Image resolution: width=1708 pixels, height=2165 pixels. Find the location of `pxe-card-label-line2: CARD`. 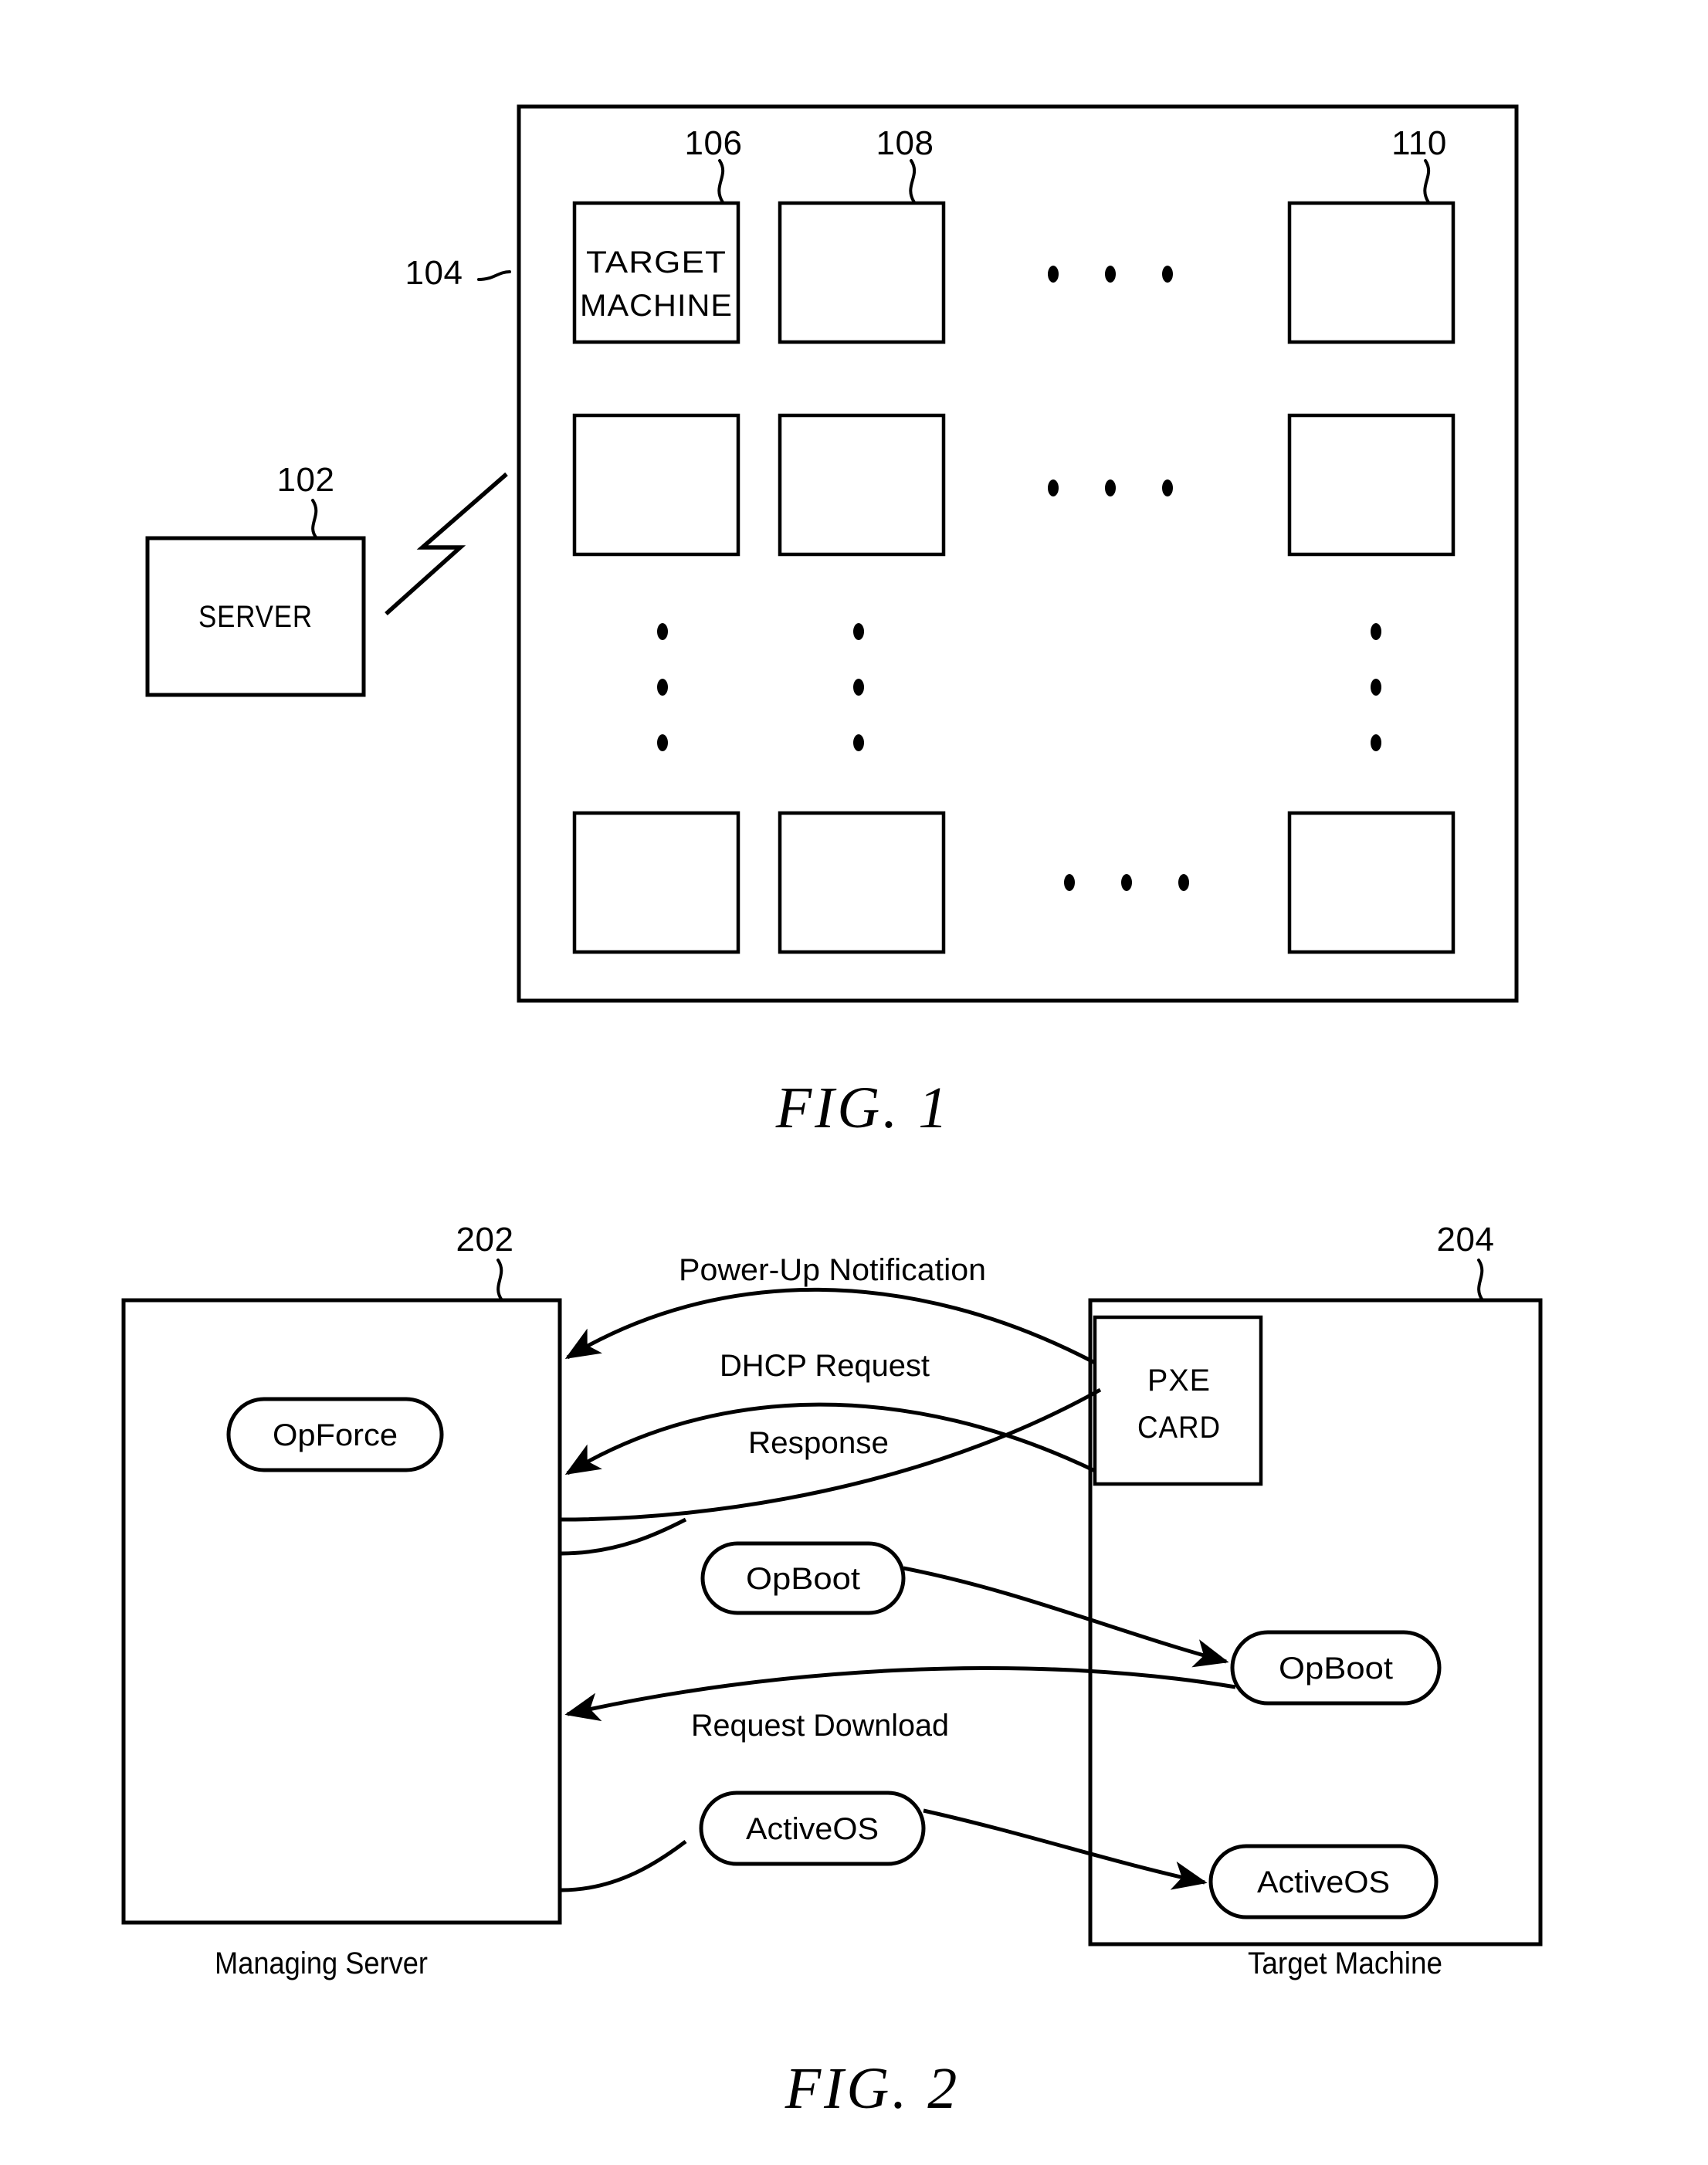

pxe-card-label-line2: CARD is located at coordinates (1179, 1428).